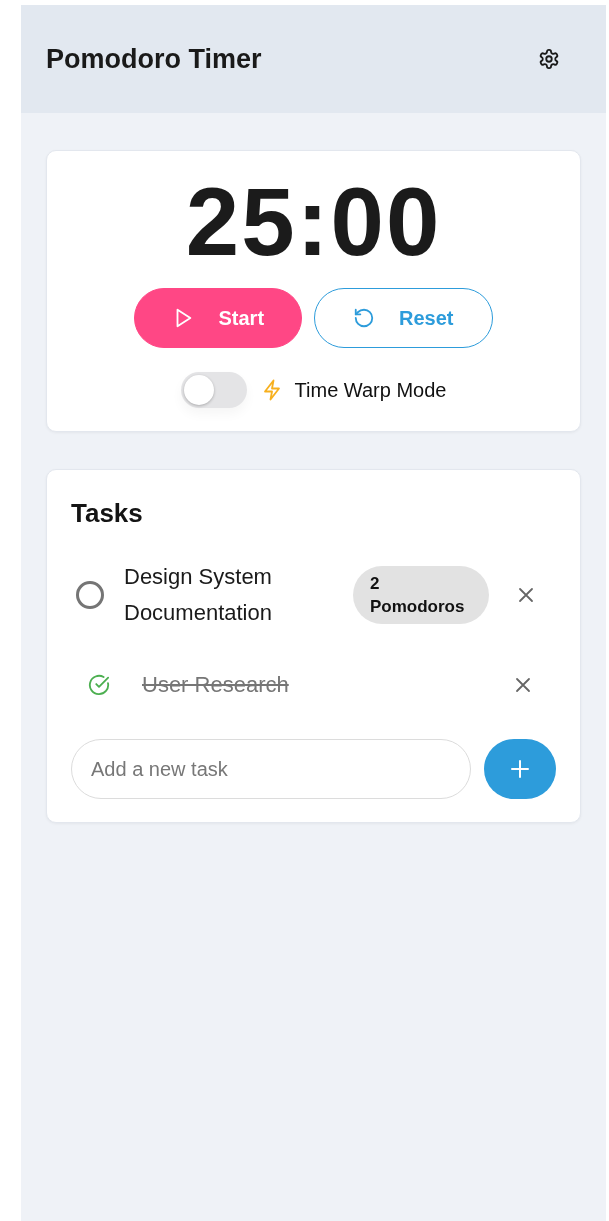 This screenshot has width=609, height=1221. I want to click on start-button: Start, so click(218, 318).